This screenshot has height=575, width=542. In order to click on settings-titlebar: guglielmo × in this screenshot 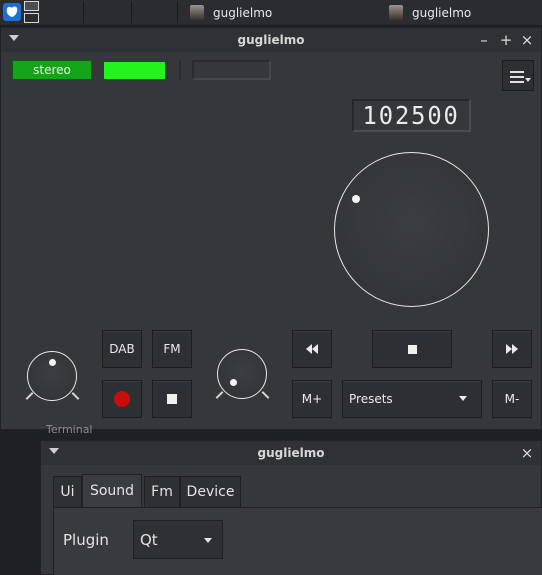, I will do `click(291, 453)`.